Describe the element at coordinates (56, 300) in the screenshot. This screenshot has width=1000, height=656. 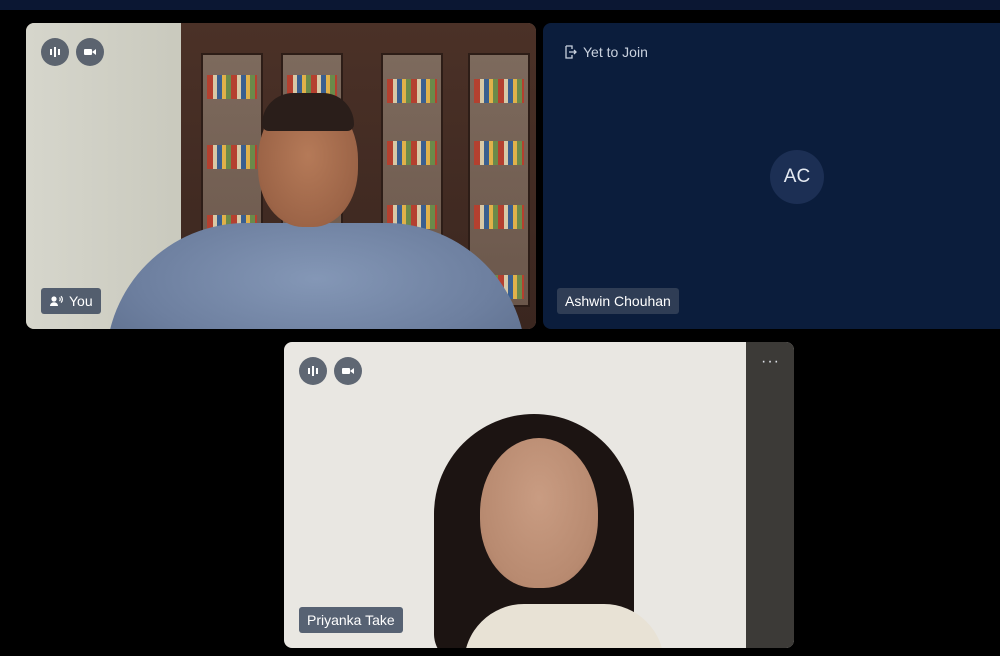
I see `speaking-icon` at that location.